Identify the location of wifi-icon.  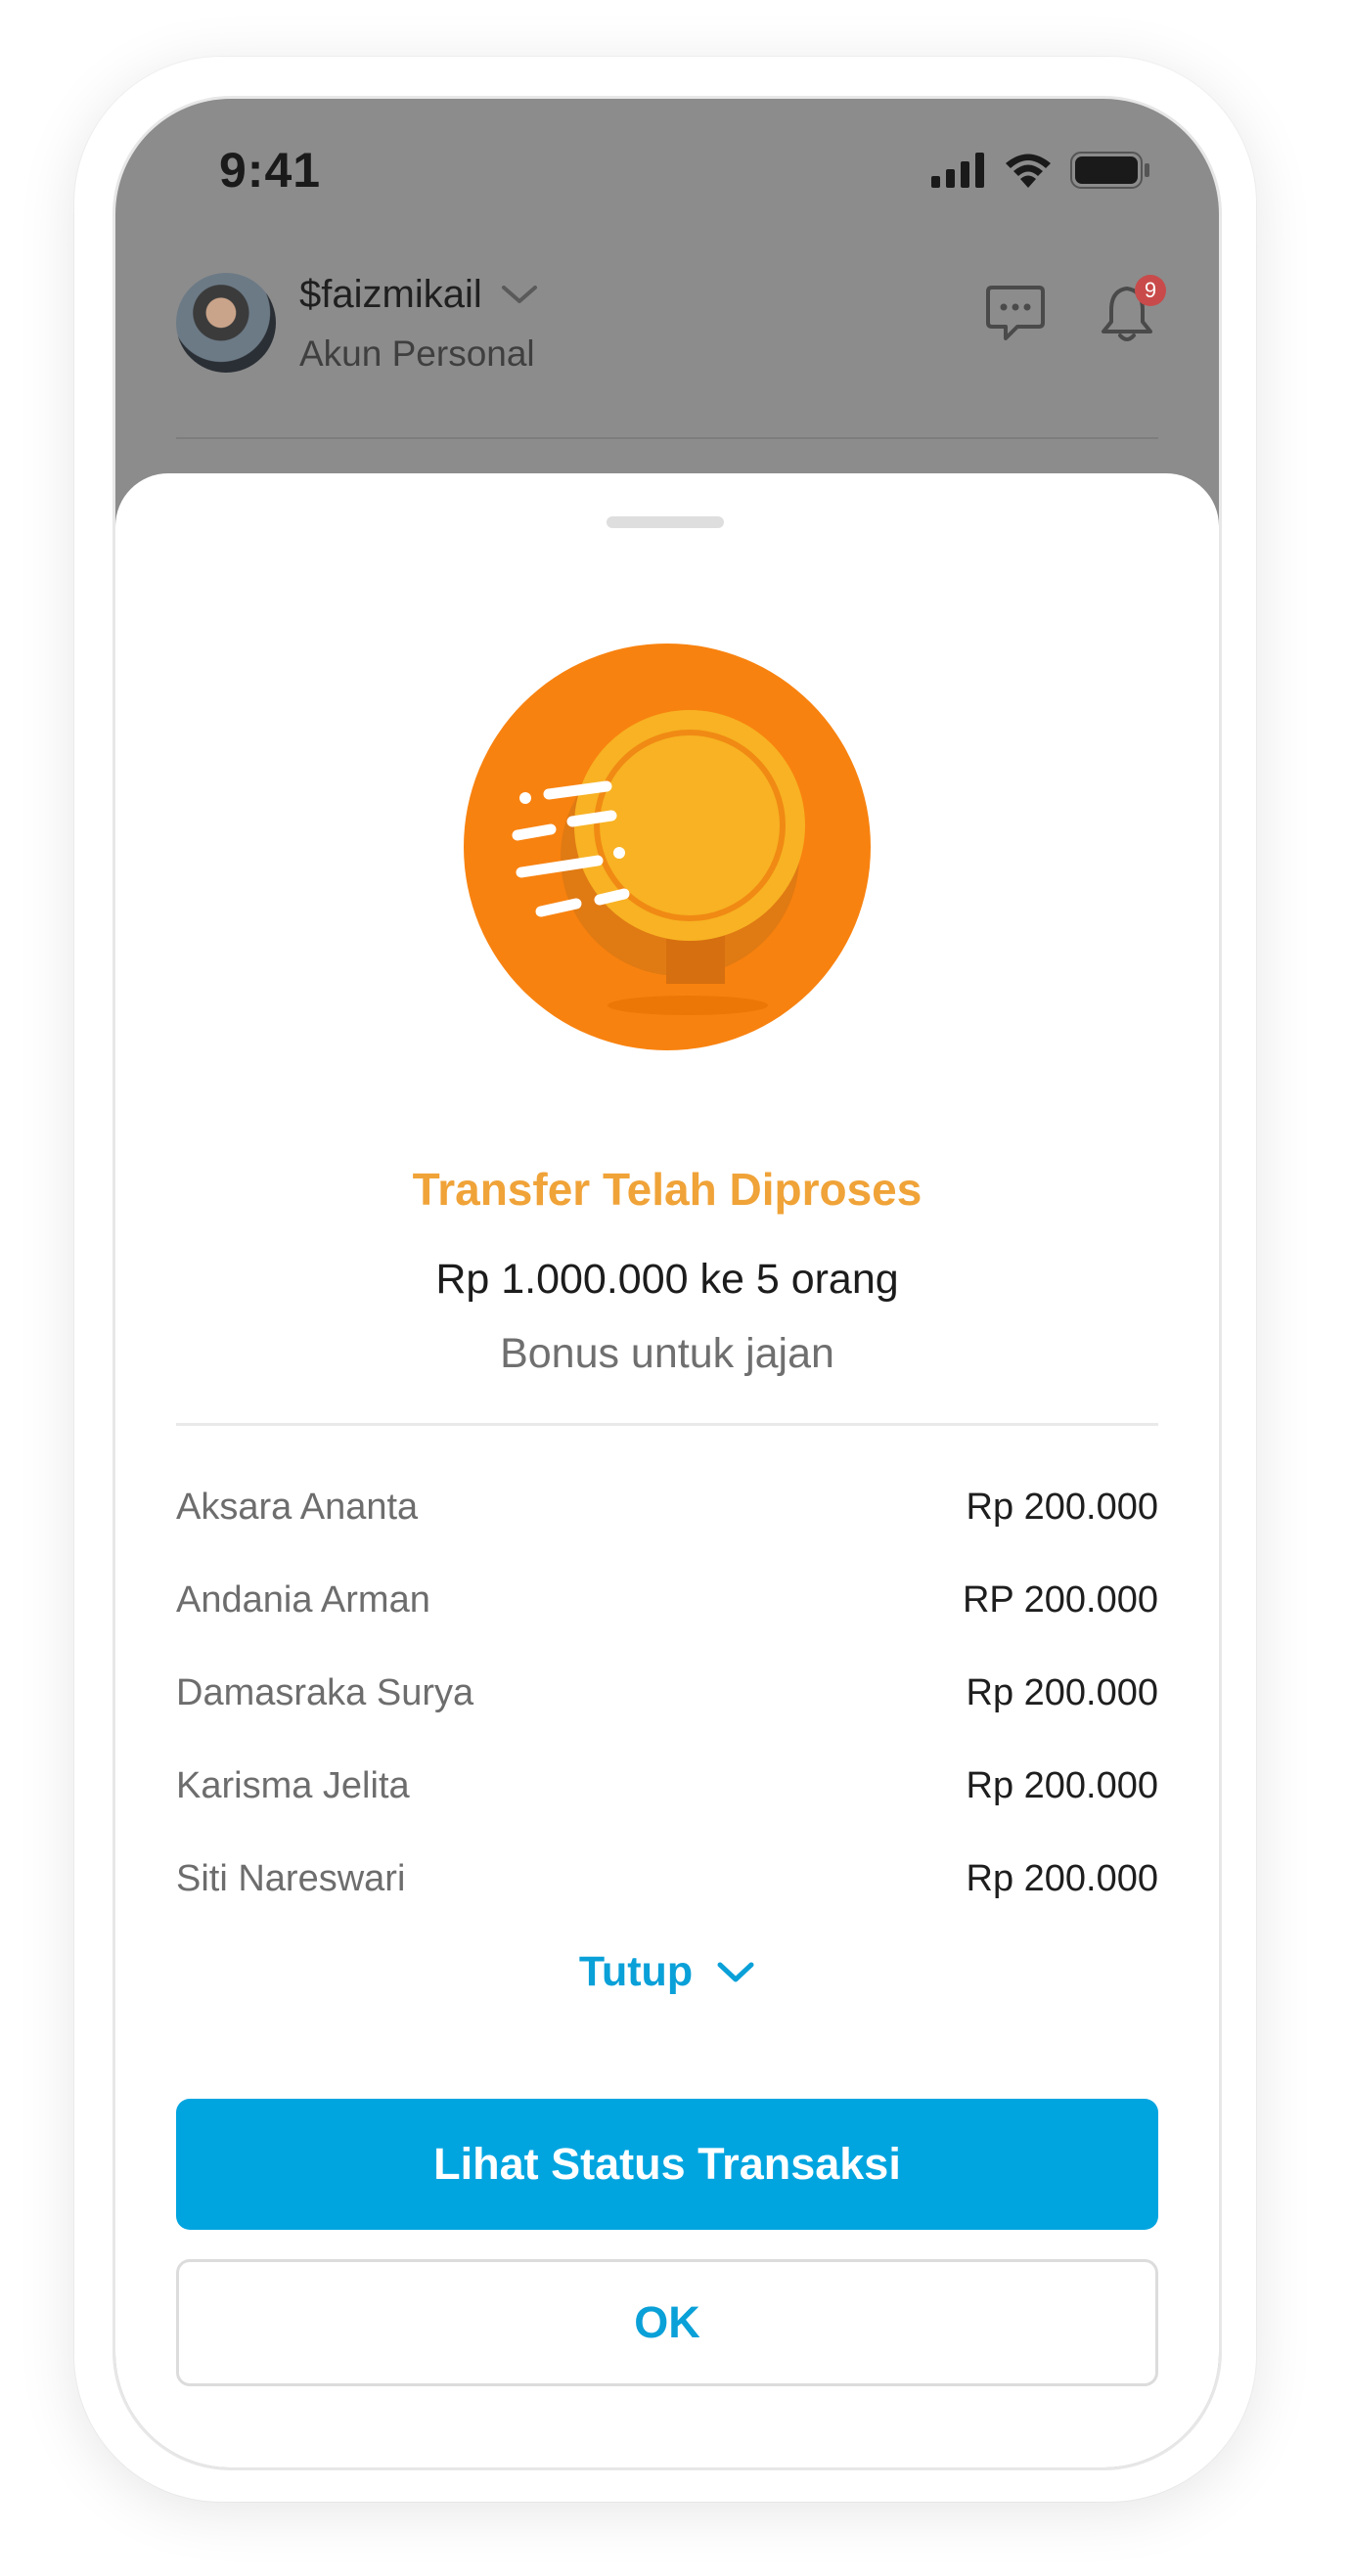
(1028, 171).